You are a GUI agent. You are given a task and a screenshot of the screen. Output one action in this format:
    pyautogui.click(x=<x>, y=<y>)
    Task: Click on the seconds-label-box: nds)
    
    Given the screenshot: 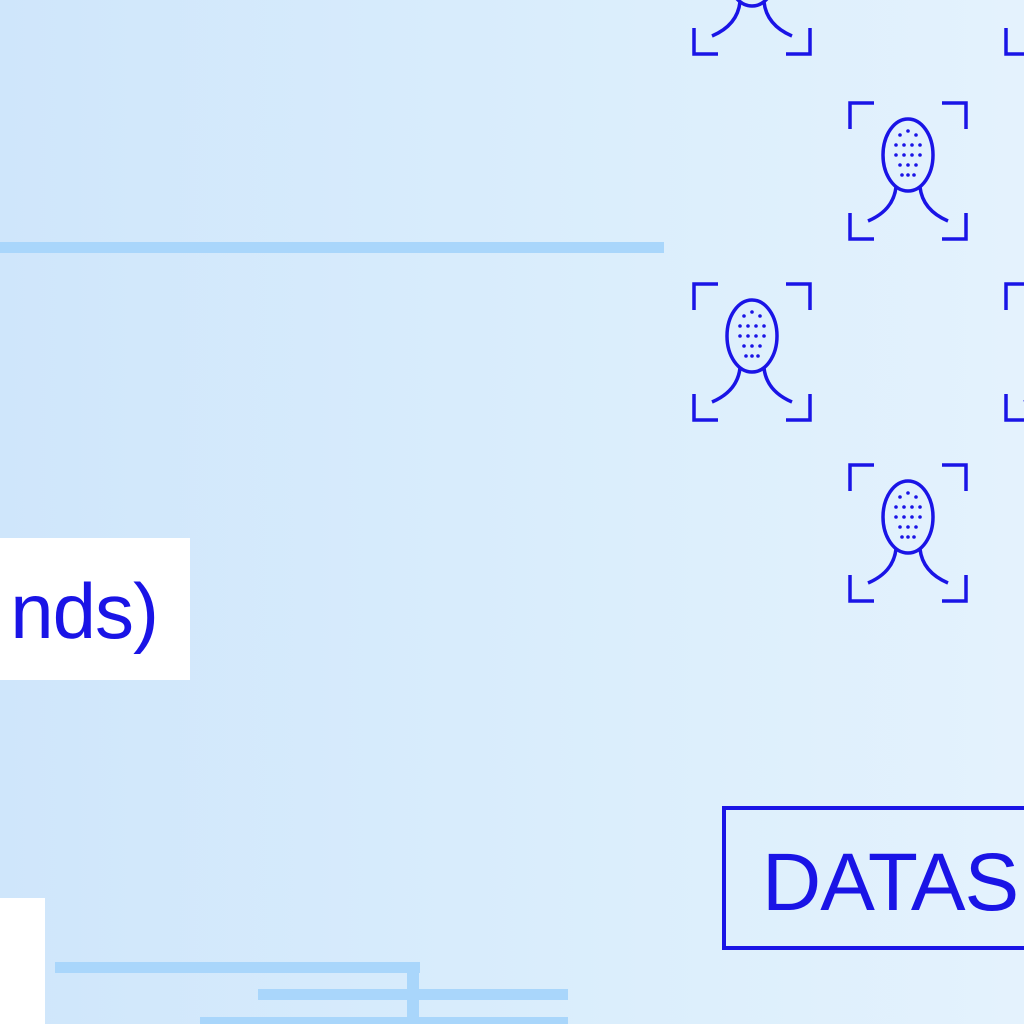 What is the action you would take?
    pyautogui.click(x=95, y=609)
    